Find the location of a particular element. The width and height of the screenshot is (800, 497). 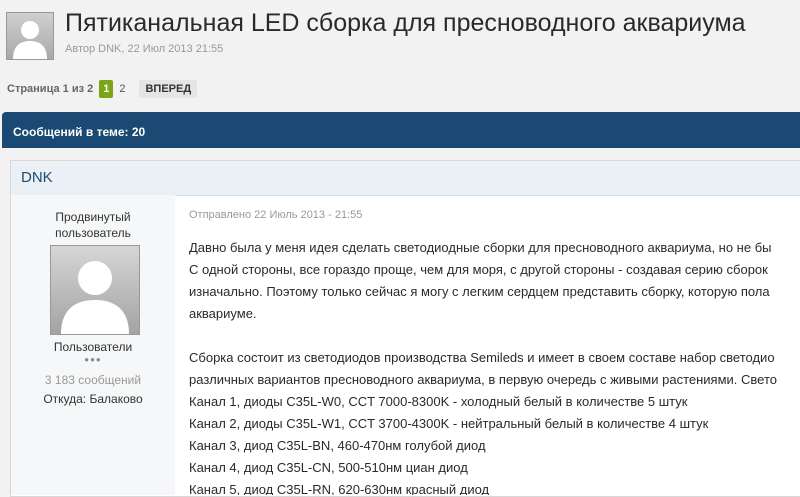

next-page-button: ВПЕРЕД is located at coordinates (168, 89).